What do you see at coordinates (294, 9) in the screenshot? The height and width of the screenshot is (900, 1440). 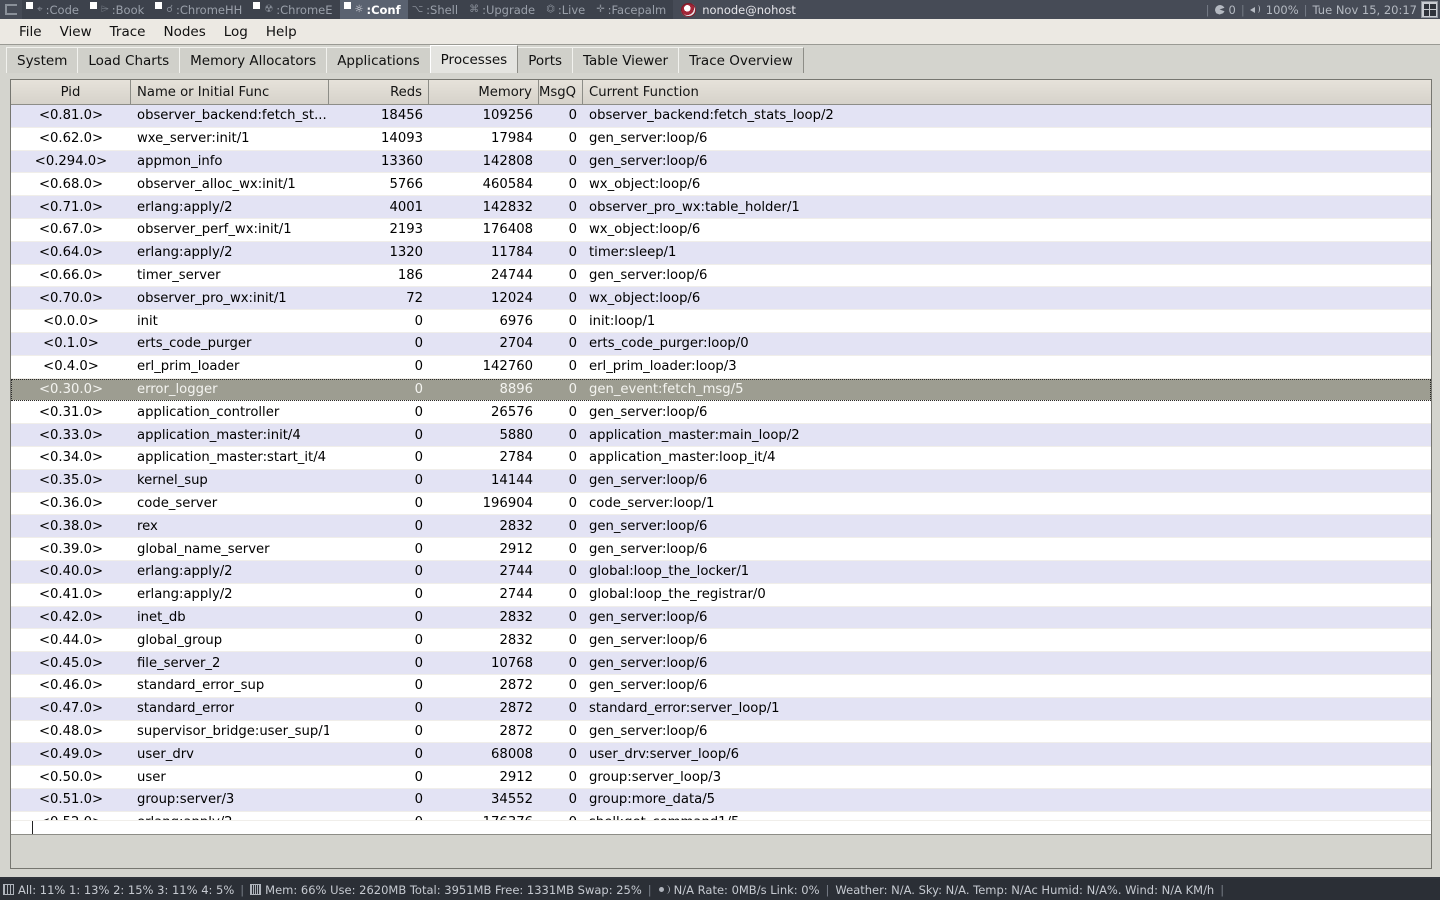 I see `taskbar-item-chromee: ☢:ChromeE` at bounding box center [294, 9].